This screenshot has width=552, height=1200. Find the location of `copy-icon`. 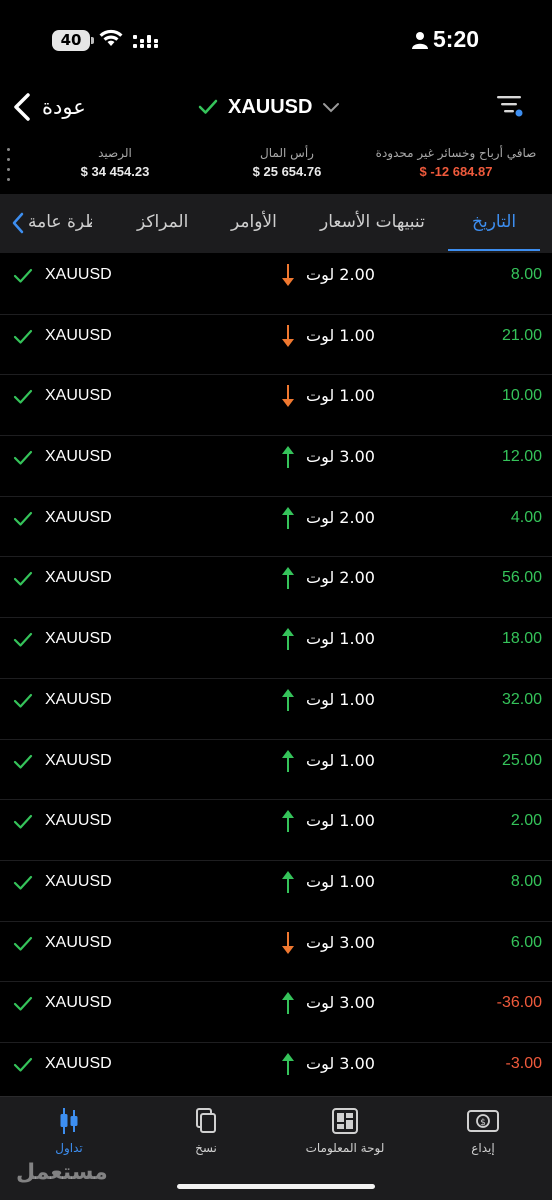

copy-icon is located at coordinates (206, 1120).